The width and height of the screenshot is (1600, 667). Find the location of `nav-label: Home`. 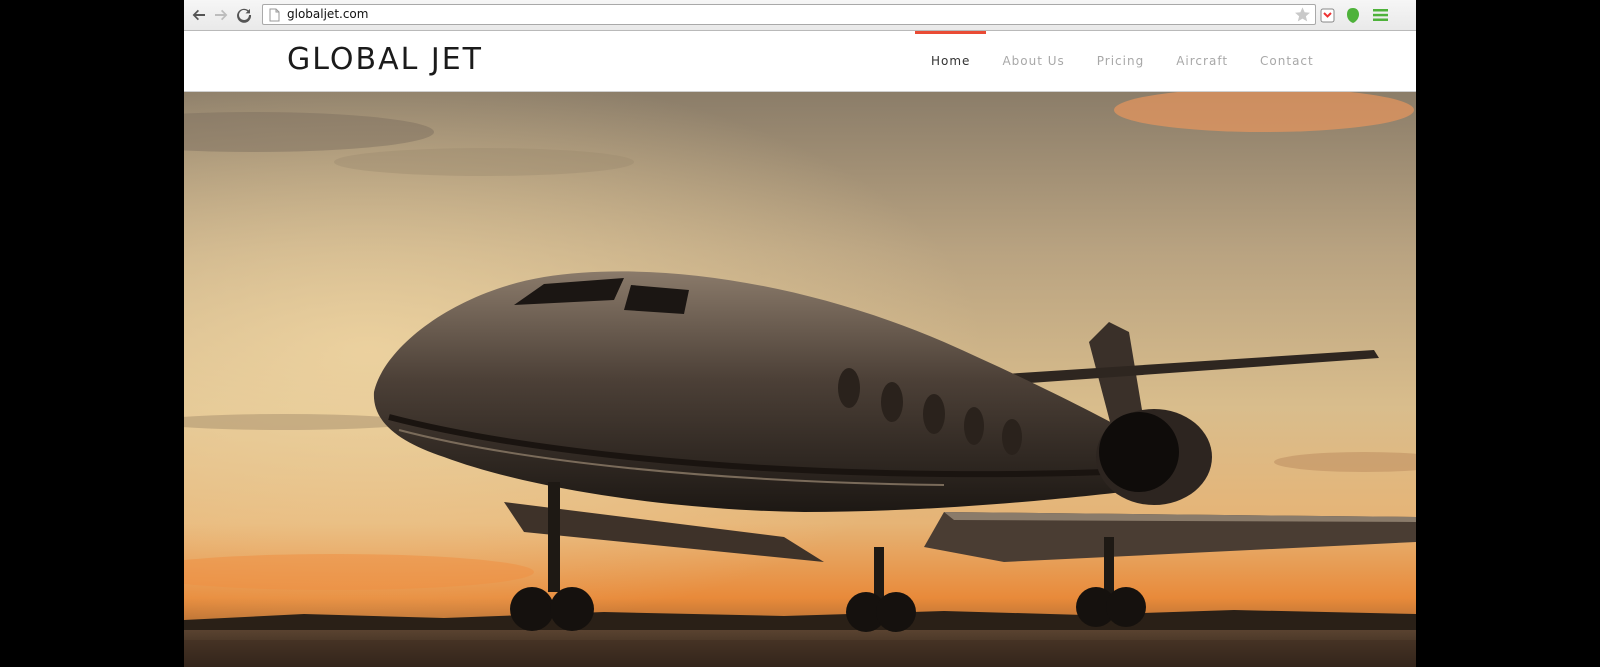

nav-label: Home is located at coordinates (951, 61).